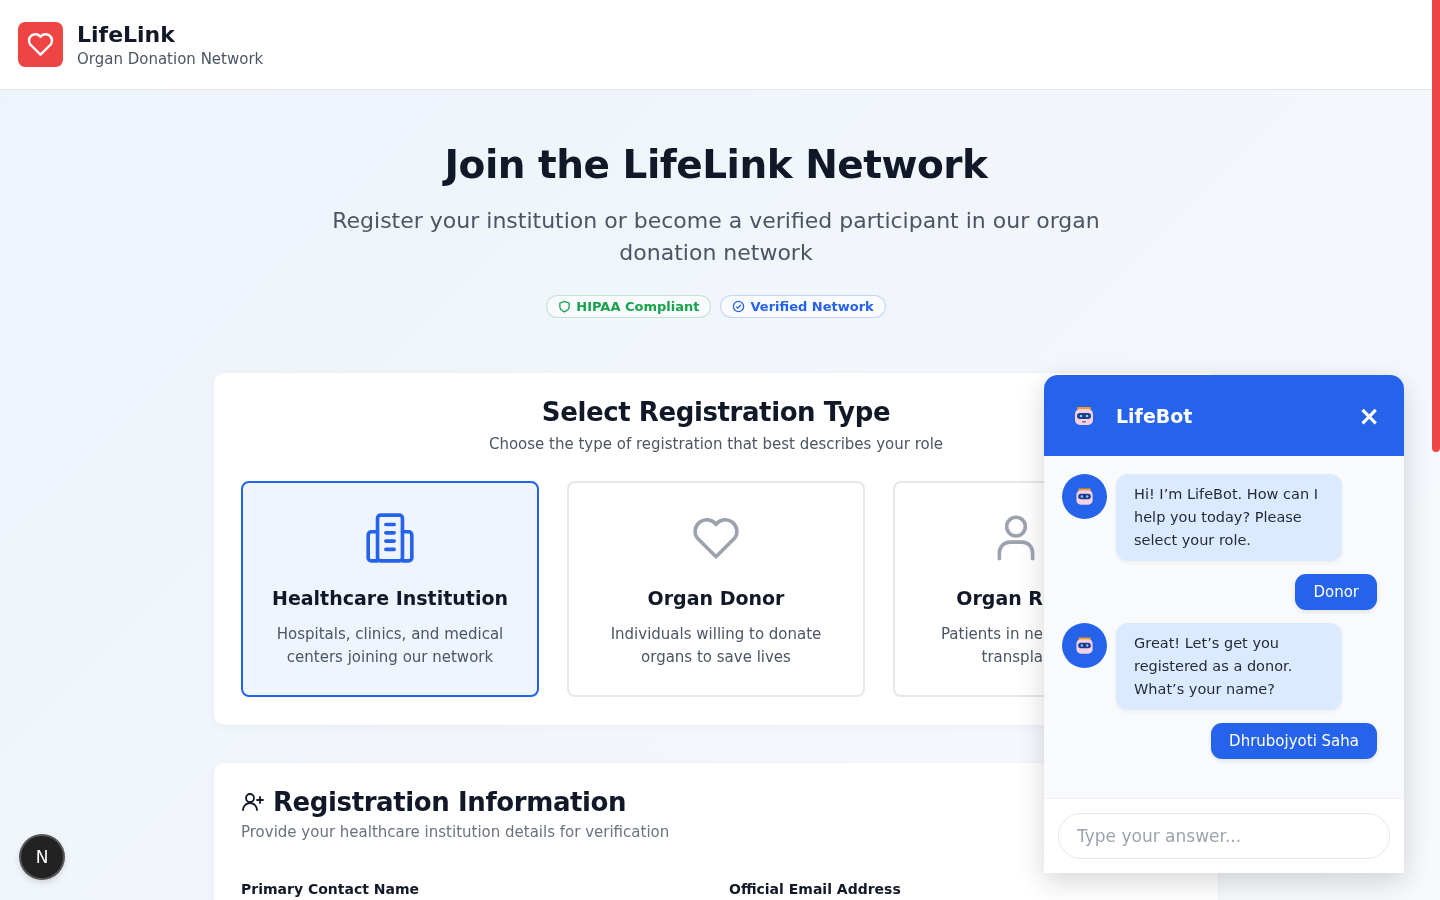 This screenshot has height=900, width=1440. I want to click on check-circle-icon, so click(739, 306).